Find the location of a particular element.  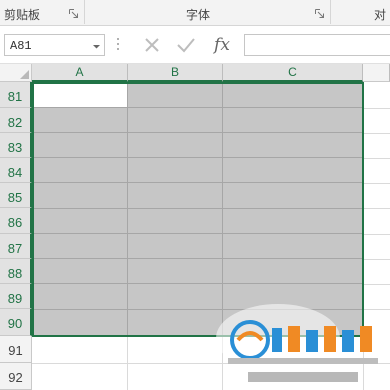

row-number: 81 is located at coordinates (15, 96).